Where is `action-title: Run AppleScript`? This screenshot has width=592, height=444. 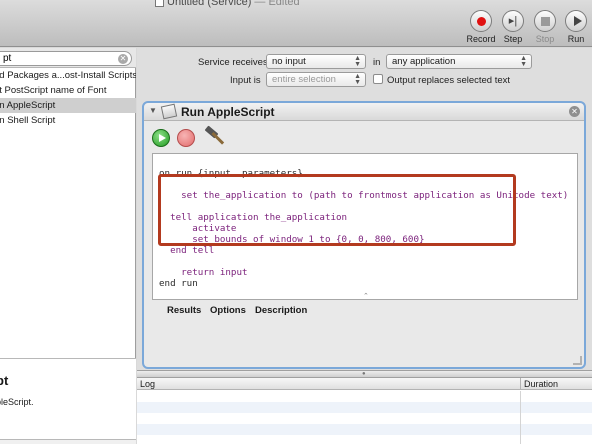 action-title: Run AppleScript is located at coordinates (228, 112).